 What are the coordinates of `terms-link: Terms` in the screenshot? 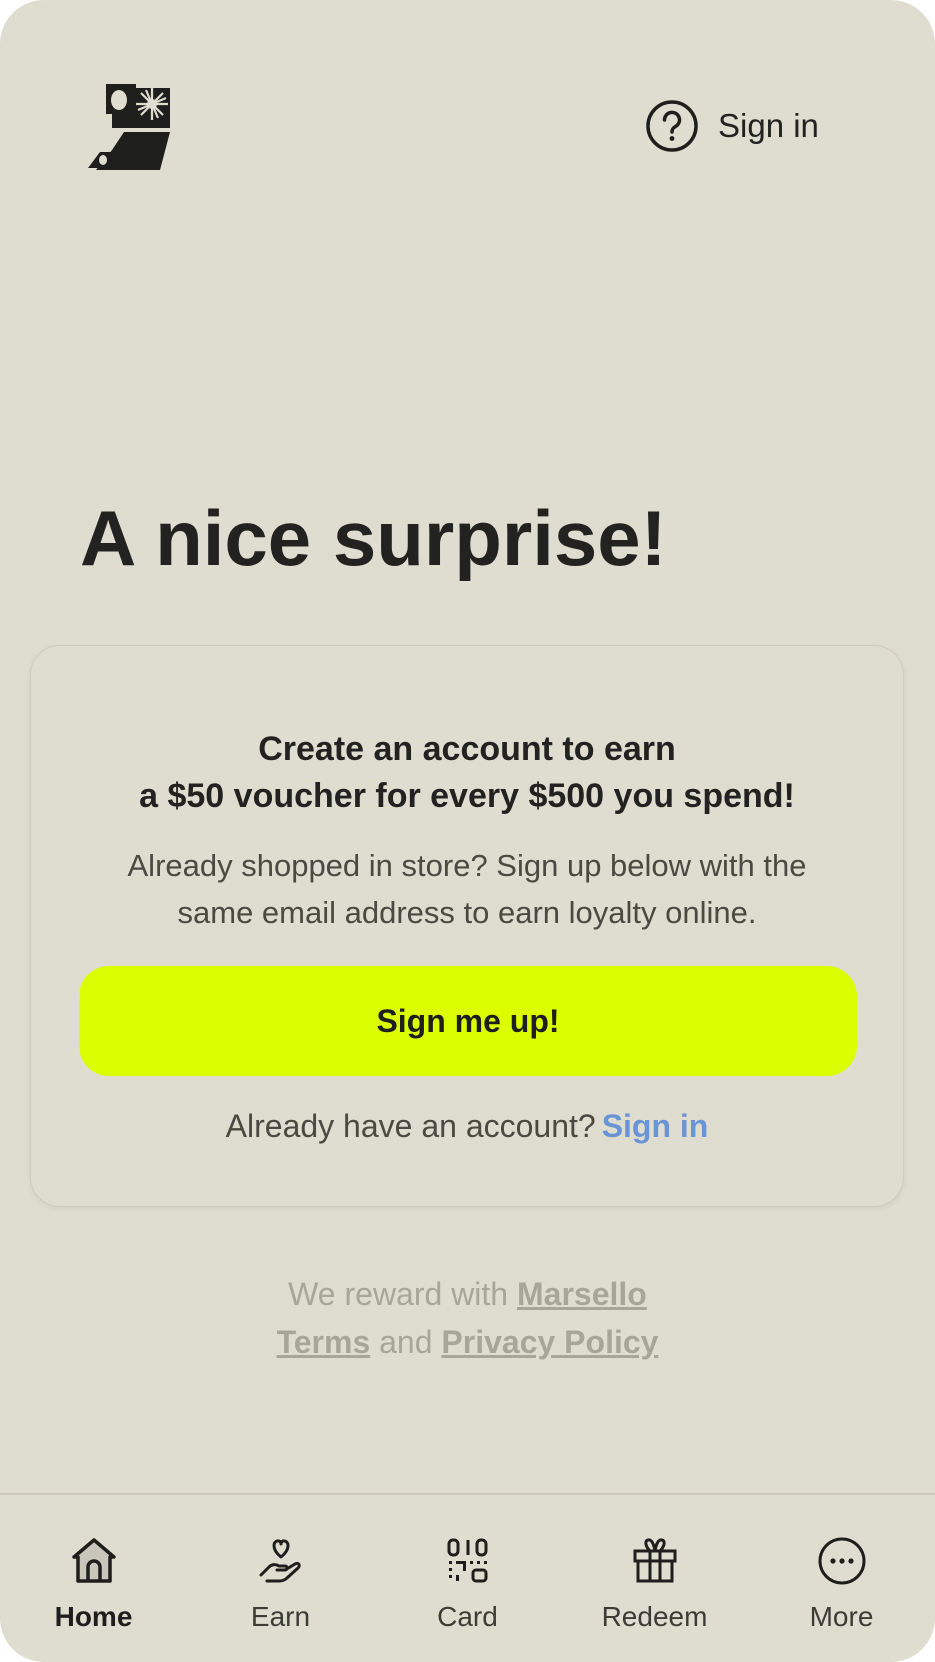 It's located at (324, 1342).